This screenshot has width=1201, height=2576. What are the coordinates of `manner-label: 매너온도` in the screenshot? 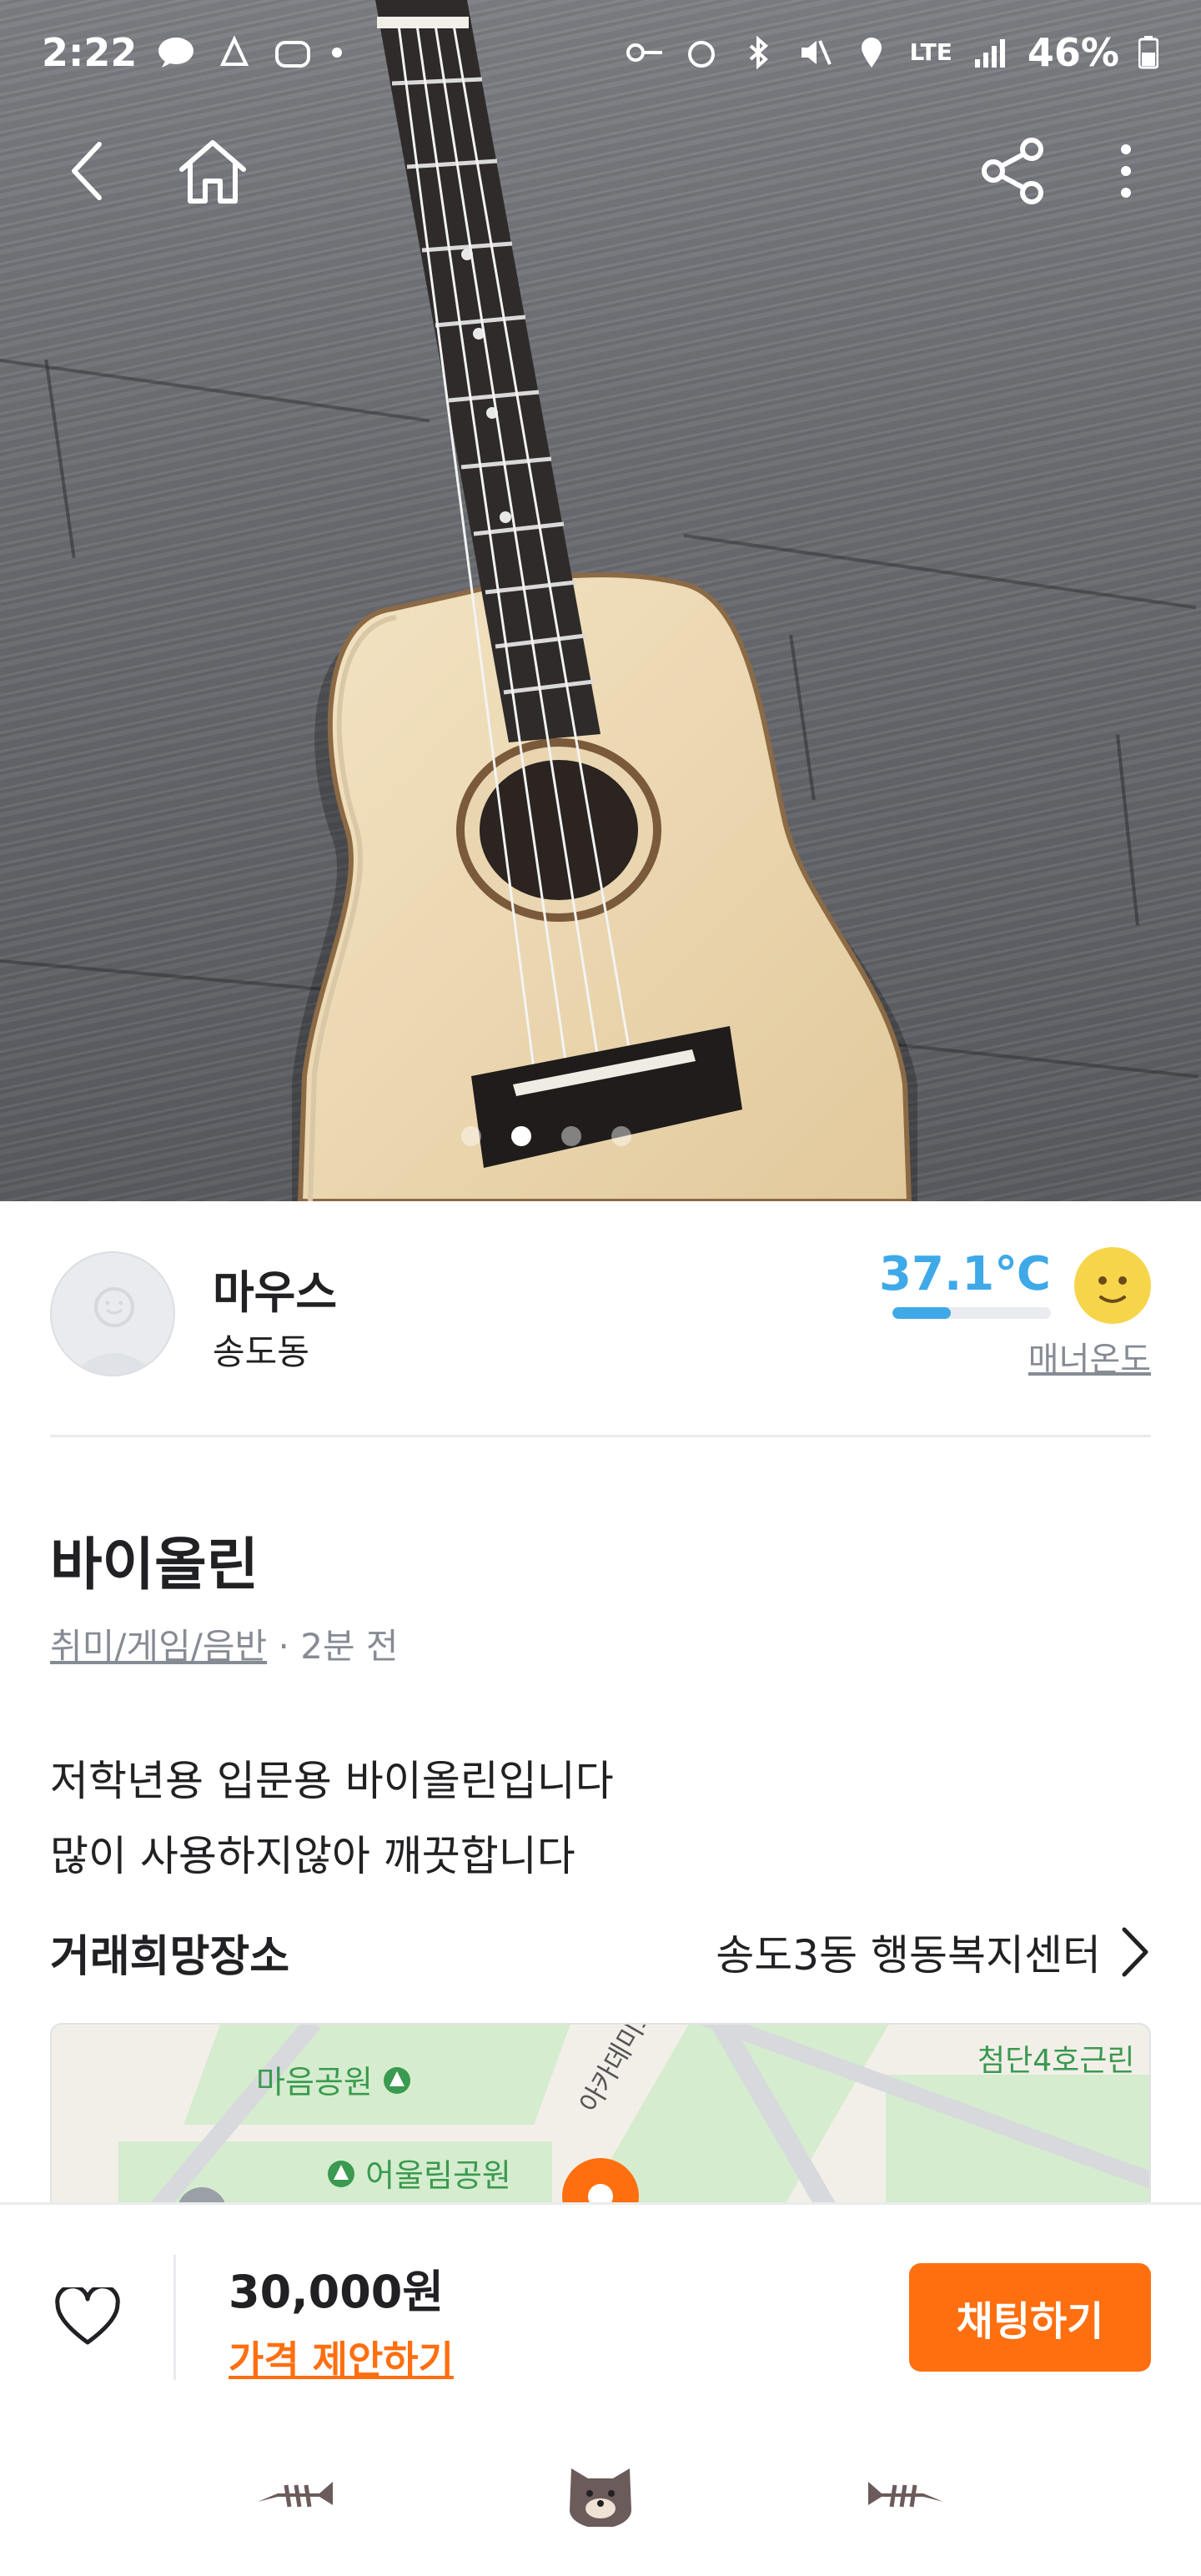 It's located at (1089, 1356).